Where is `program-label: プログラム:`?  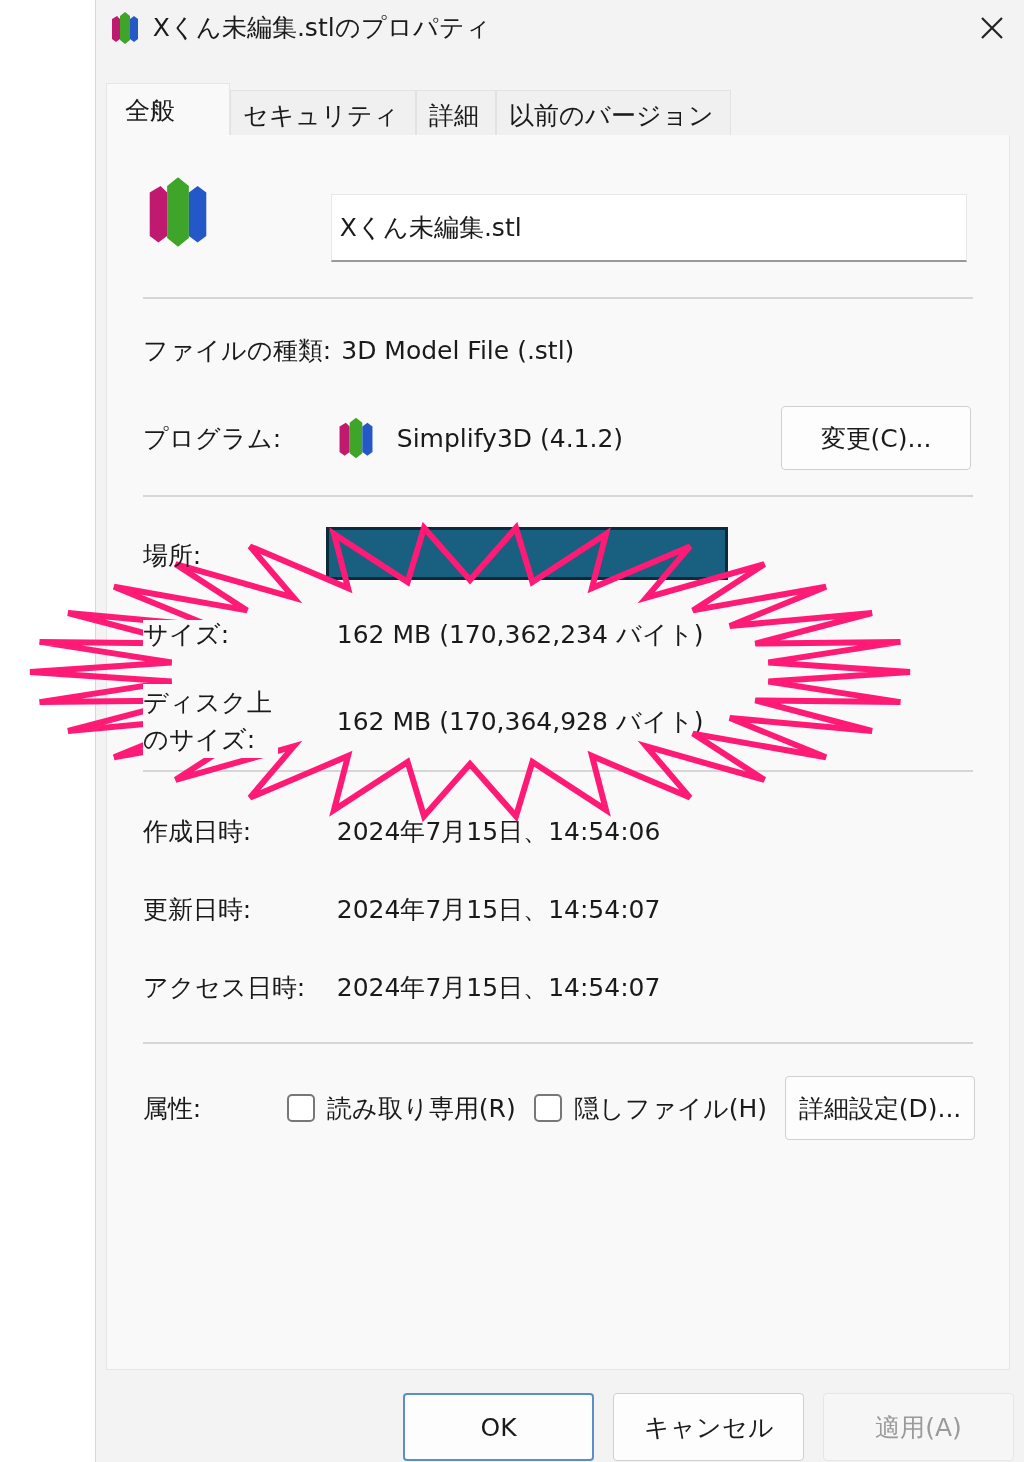 program-label: プログラム: is located at coordinates (212, 438).